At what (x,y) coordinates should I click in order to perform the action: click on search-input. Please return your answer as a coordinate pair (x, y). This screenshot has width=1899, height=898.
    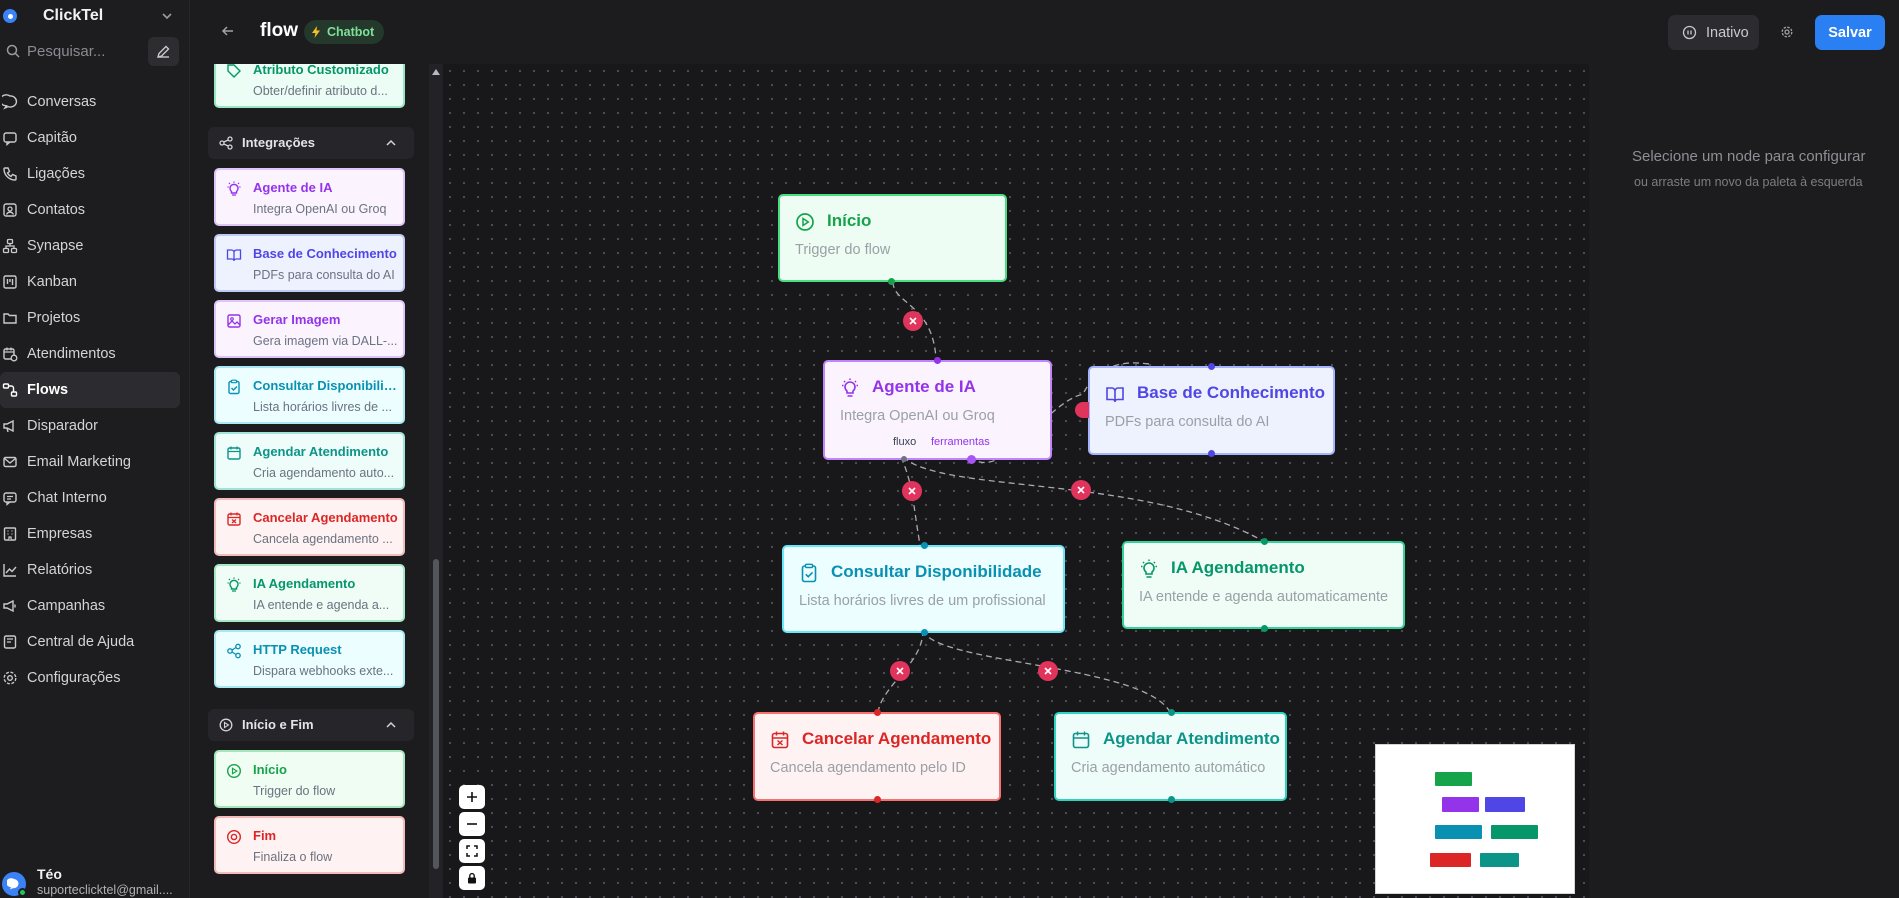
    Looking at the image, I should click on (82, 51).